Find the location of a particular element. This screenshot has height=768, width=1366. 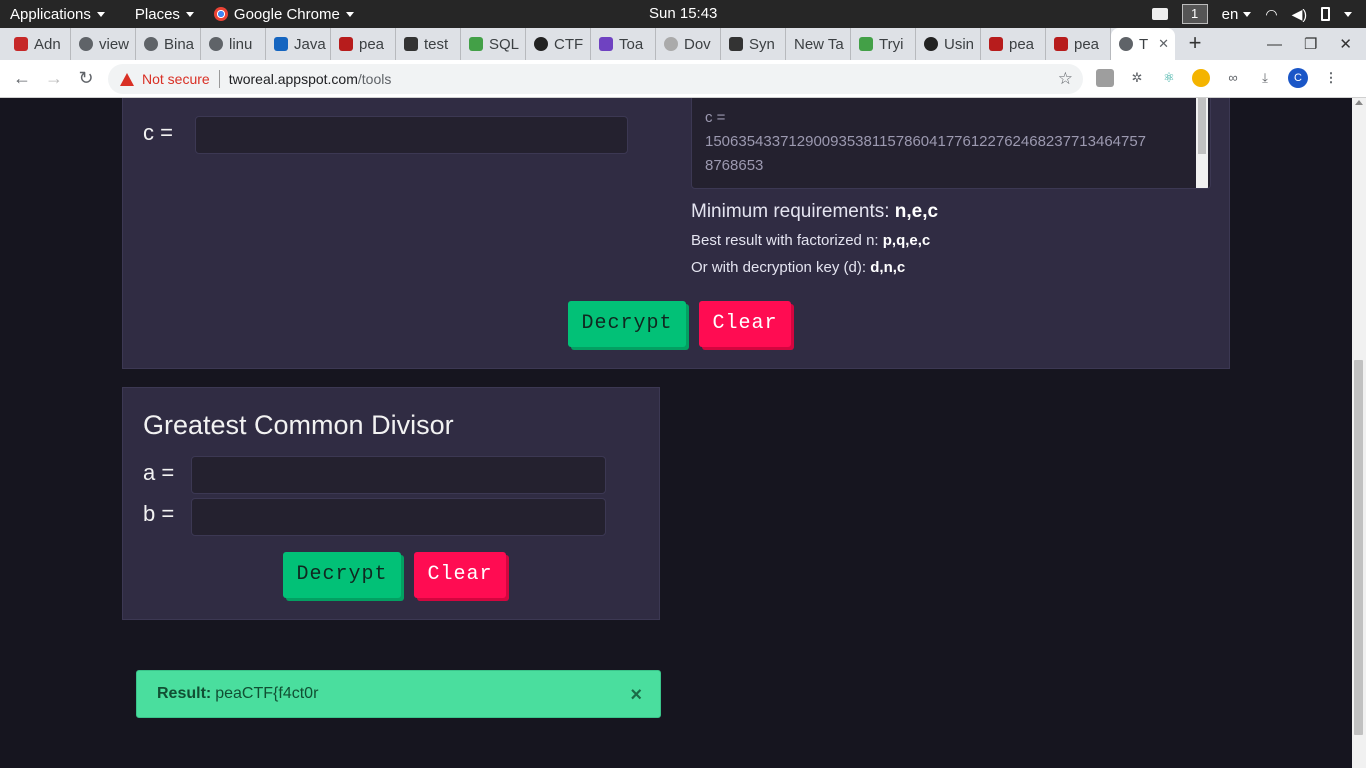

language-selector: en is located at coordinates (1237, 14).